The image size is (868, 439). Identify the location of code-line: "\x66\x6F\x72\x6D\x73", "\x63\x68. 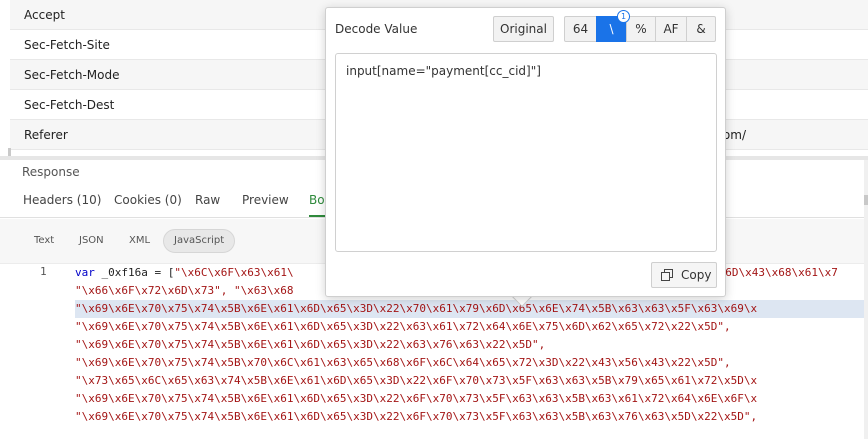
(184, 290).